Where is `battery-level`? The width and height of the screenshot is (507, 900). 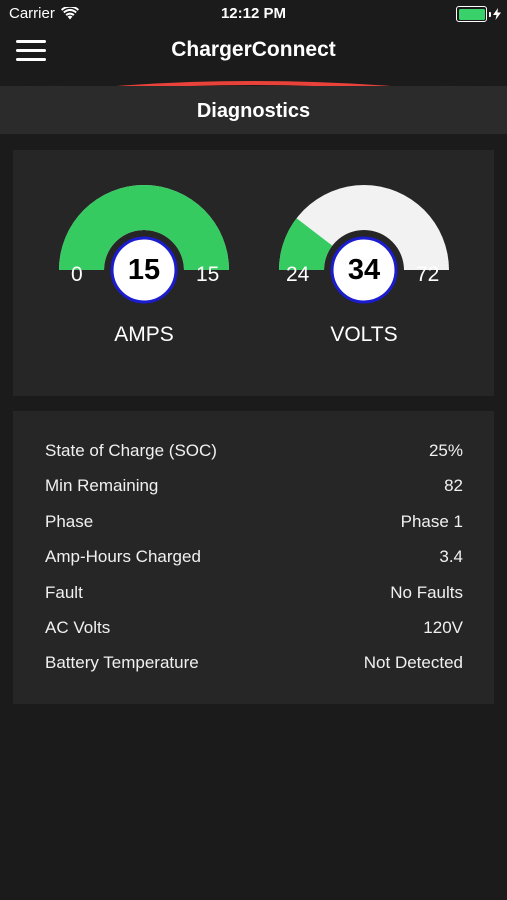 battery-level is located at coordinates (471, 14).